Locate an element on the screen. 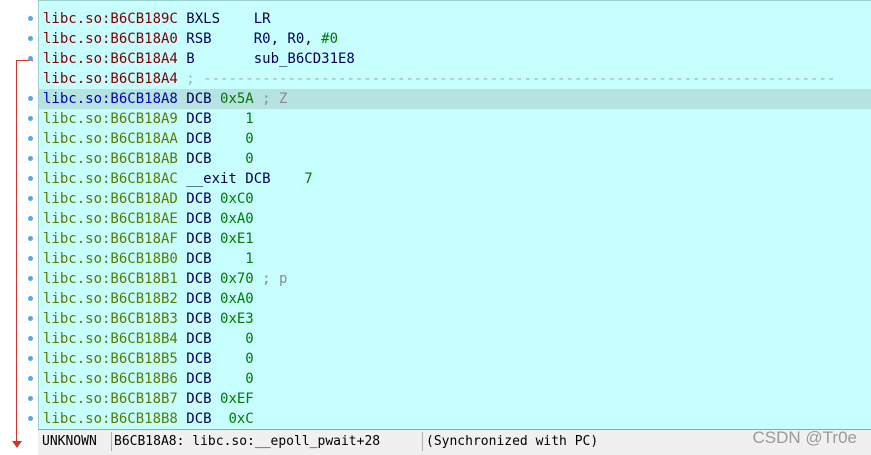  listing-line: libc.so:B6CB18A8 DCB 0x5A ; Z is located at coordinates (455, 99).